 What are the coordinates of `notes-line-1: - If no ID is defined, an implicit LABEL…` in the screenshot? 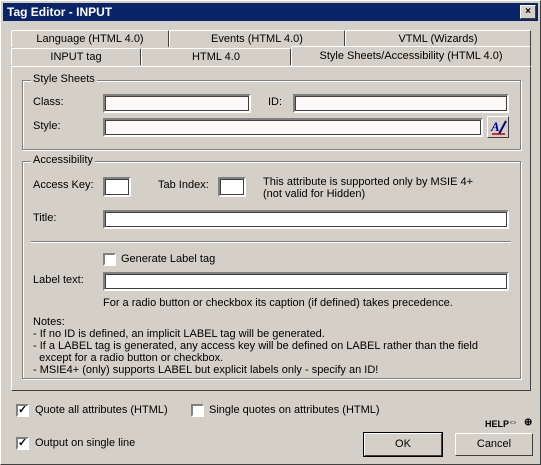 It's located at (179, 334).